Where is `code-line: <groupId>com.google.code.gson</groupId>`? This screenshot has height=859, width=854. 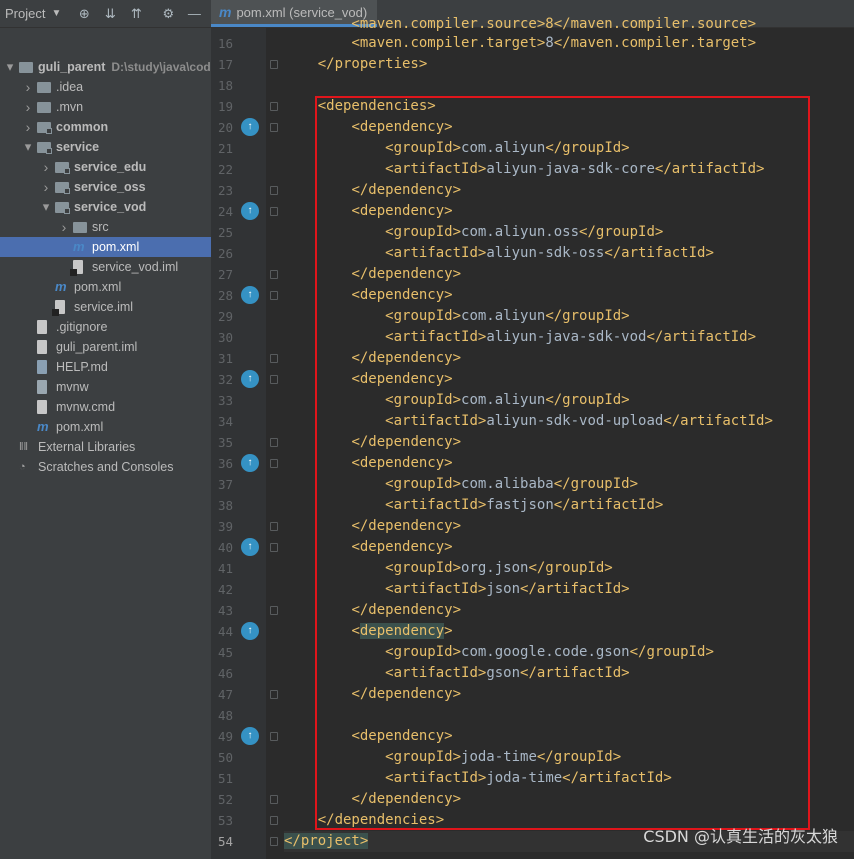
code-line: <groupId>com.google.code.gson</groupId> is located at coordinates (499, 652).